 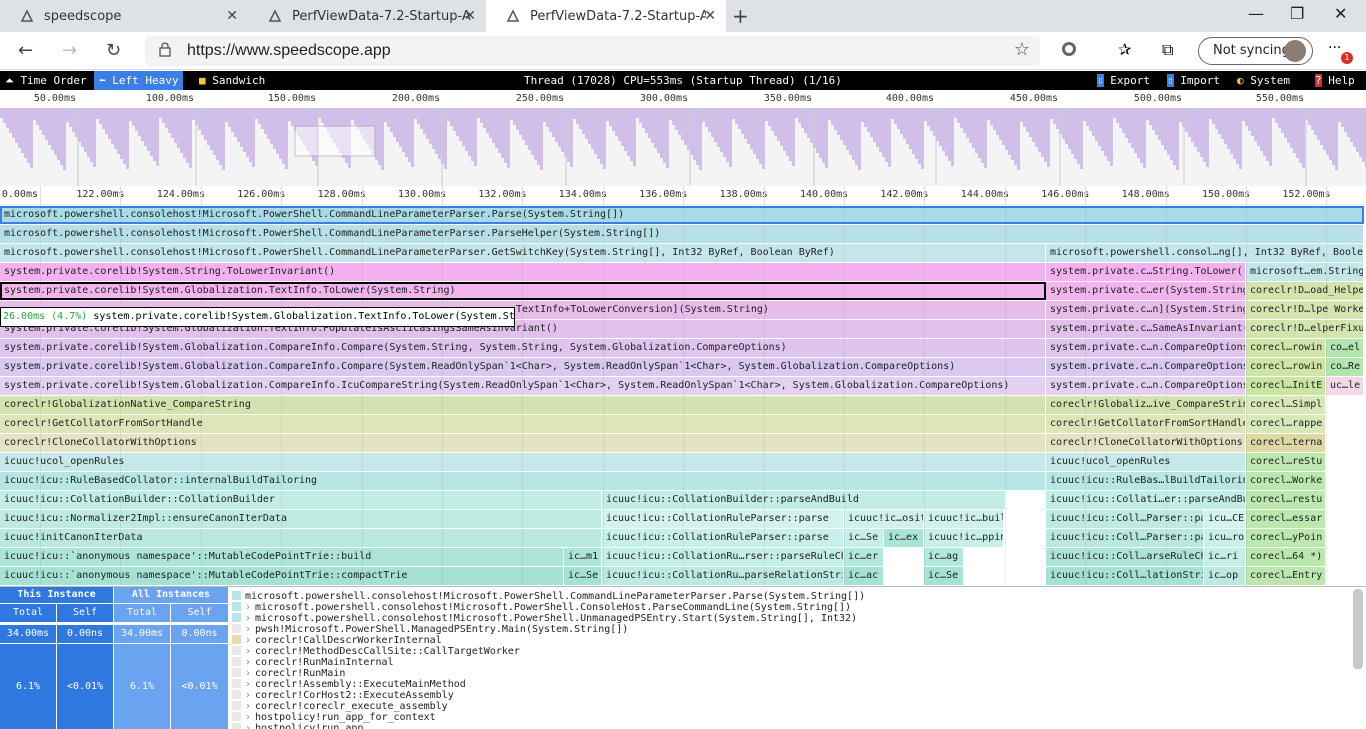 I want to click on url-bar: https://www.speedscope.app ☆, so click(x=592, y=51).